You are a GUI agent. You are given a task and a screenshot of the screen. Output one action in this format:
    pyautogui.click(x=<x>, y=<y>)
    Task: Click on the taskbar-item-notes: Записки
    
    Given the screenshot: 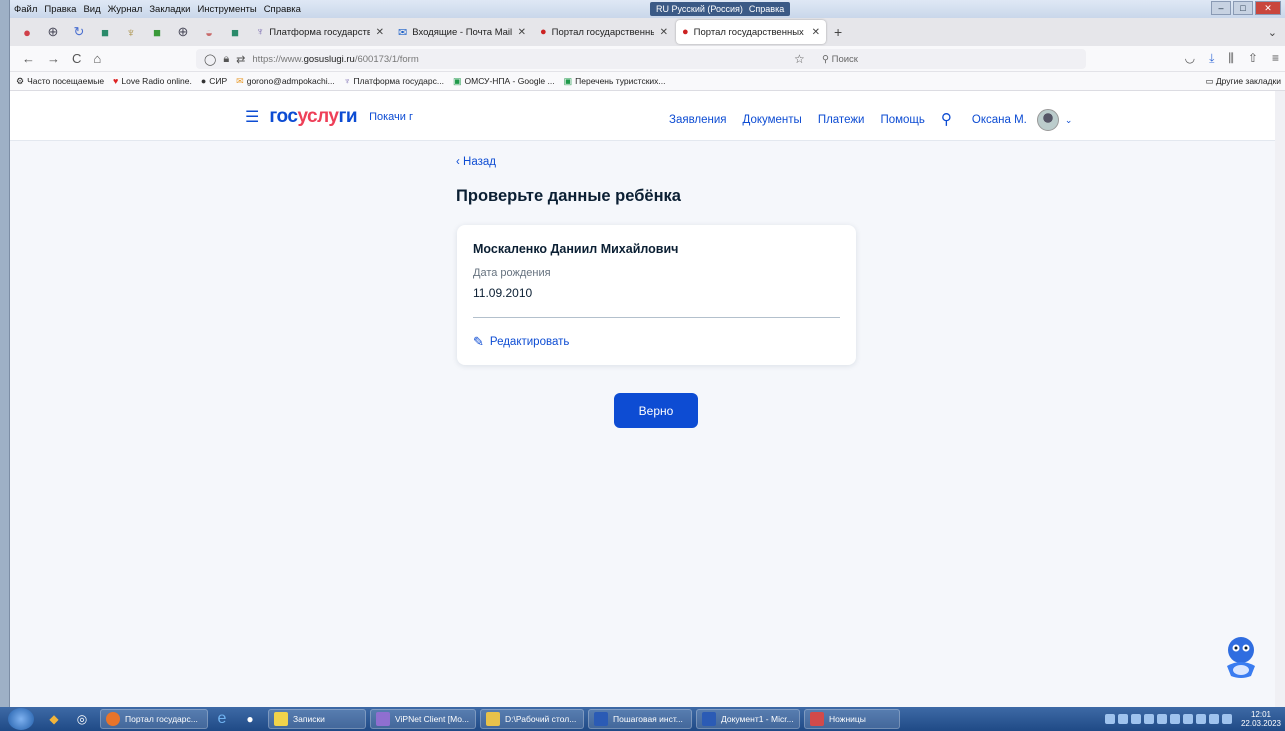 What is the action you would take?
    pyautogui.click(x=317, y=719)
    